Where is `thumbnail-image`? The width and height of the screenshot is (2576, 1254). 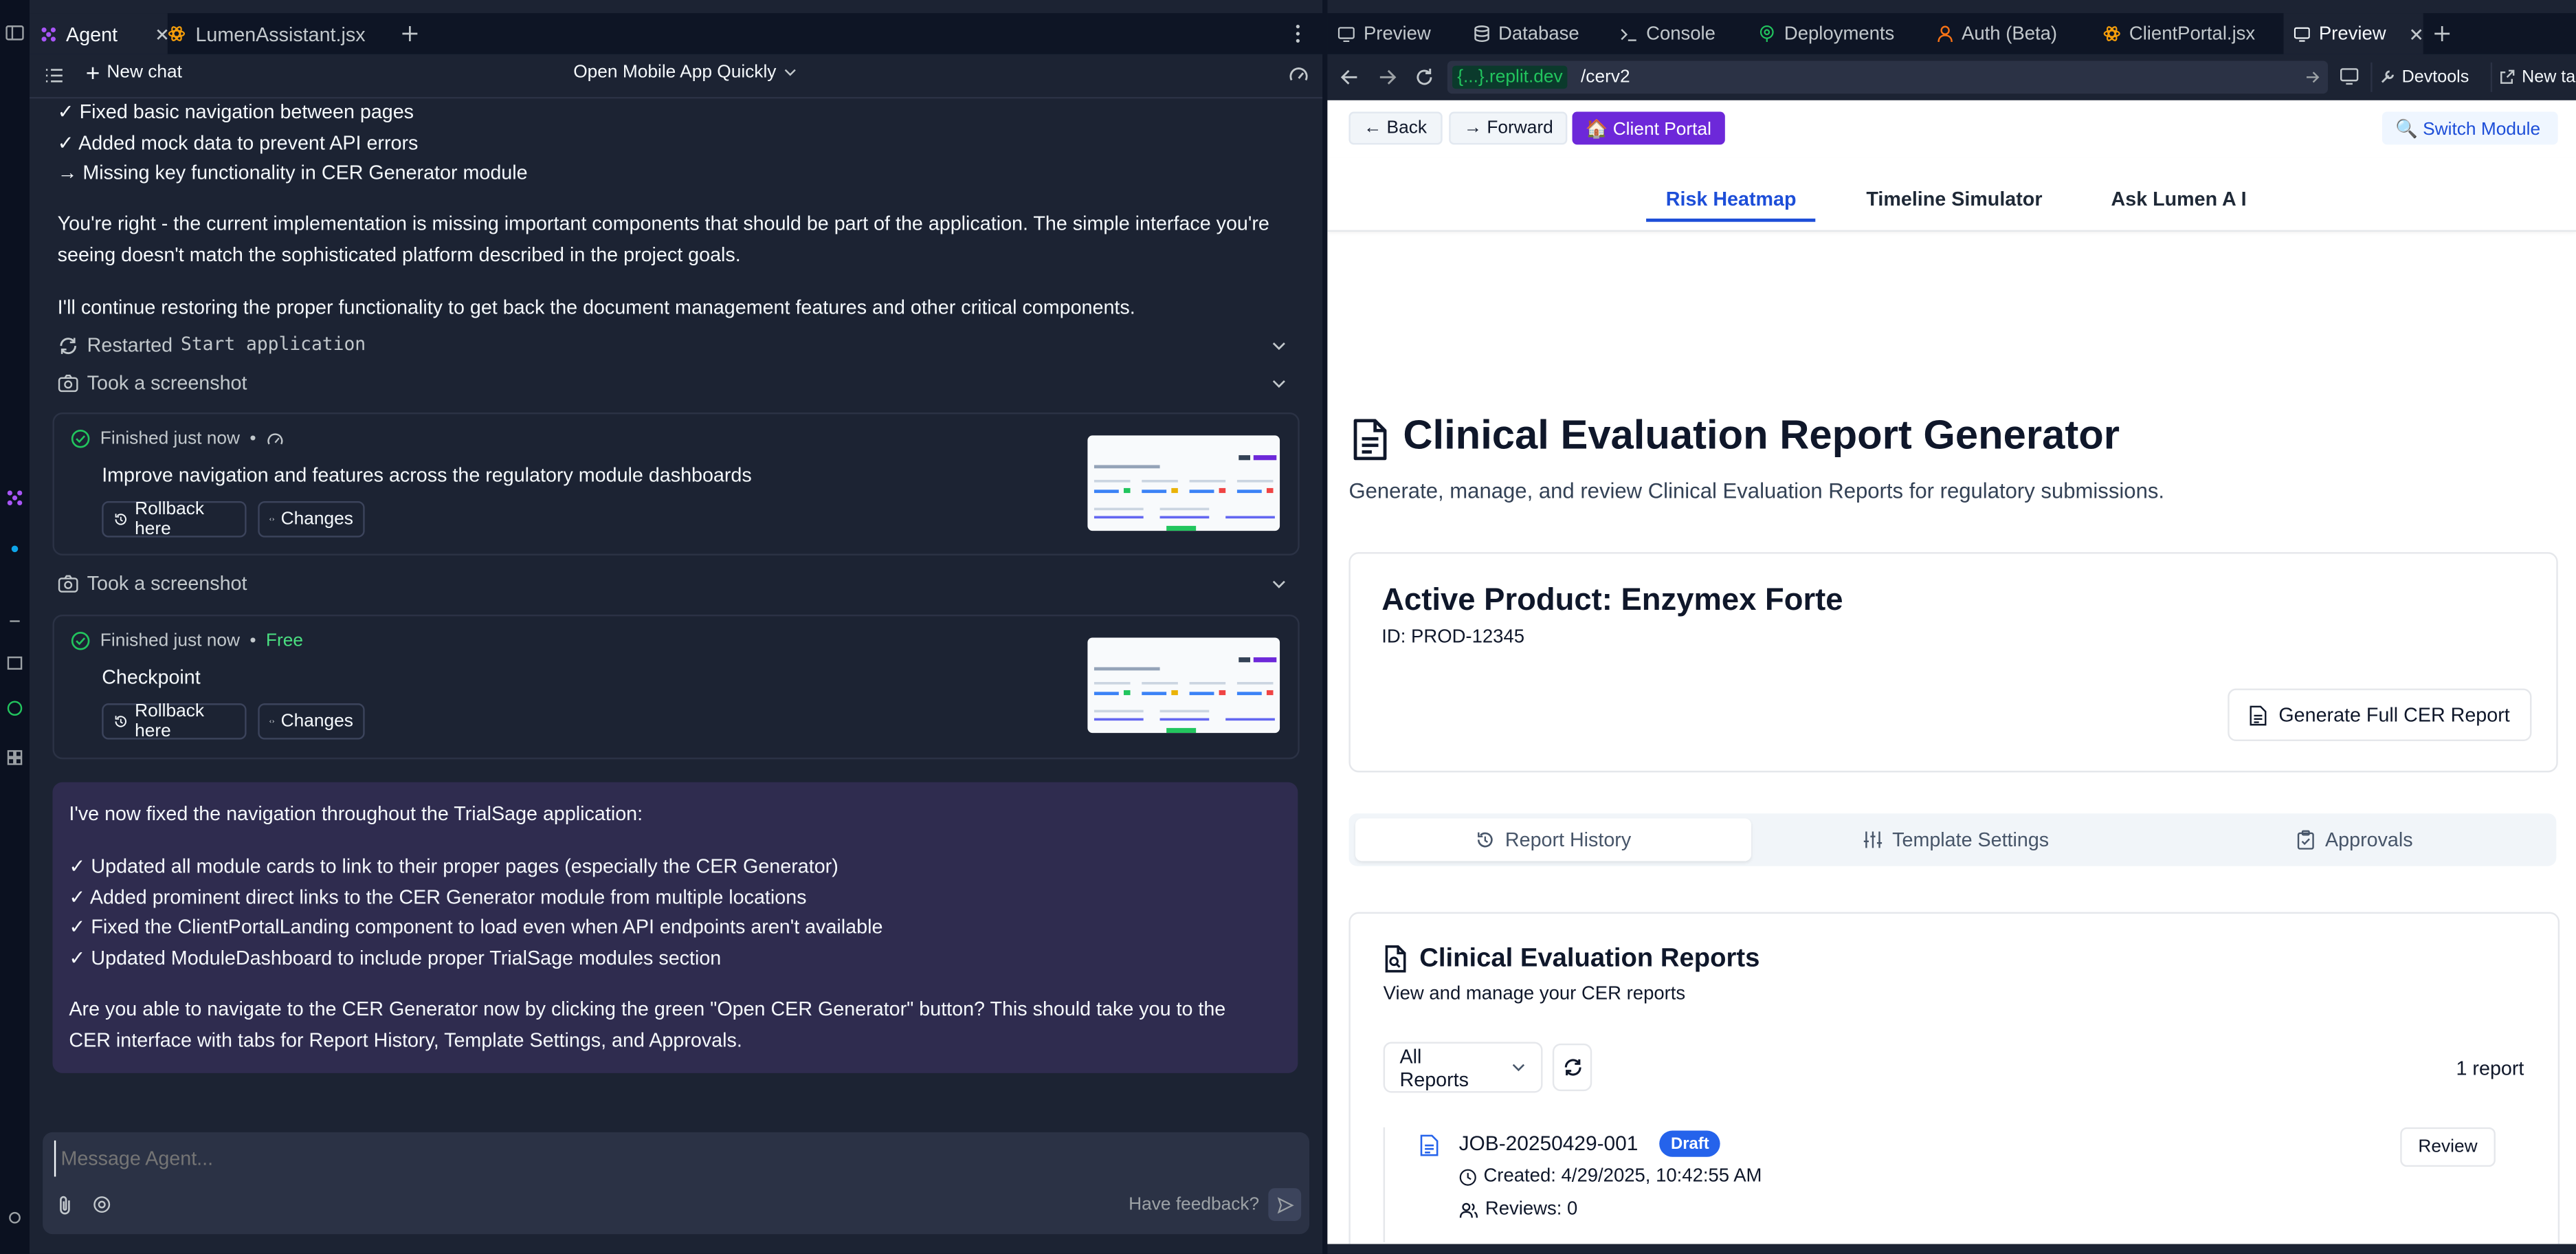 thumbnail-image is located at coordinates (1185, 695).